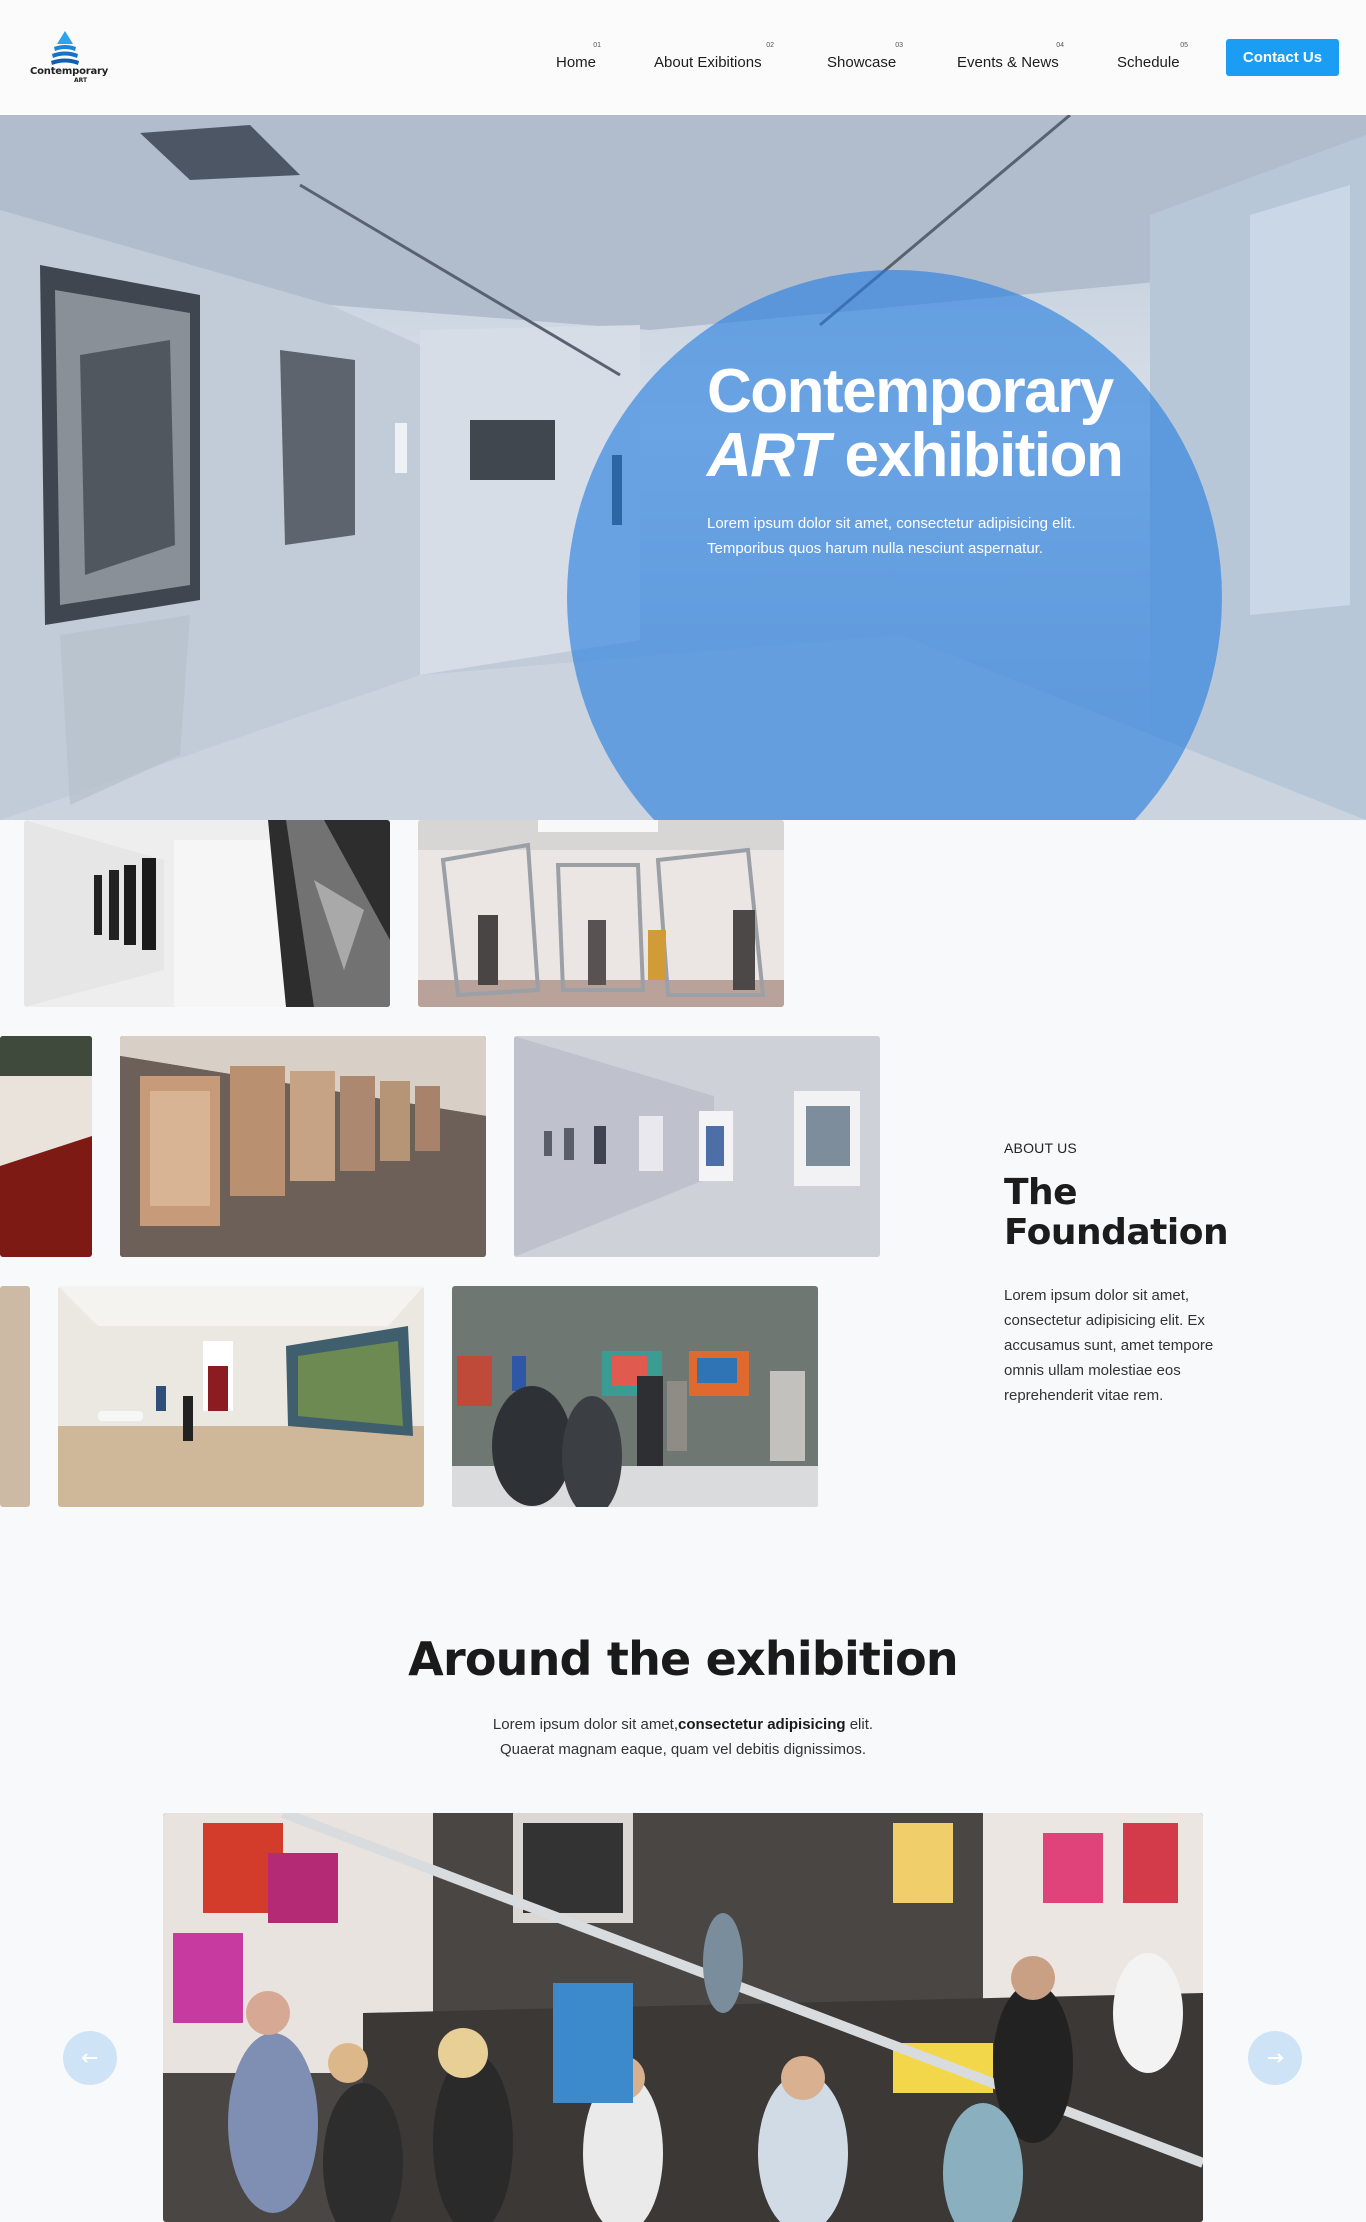 The width and height of the screenshot is (1366, 2222). I want to click on logo-text: Contemporary, so click(69, 71).